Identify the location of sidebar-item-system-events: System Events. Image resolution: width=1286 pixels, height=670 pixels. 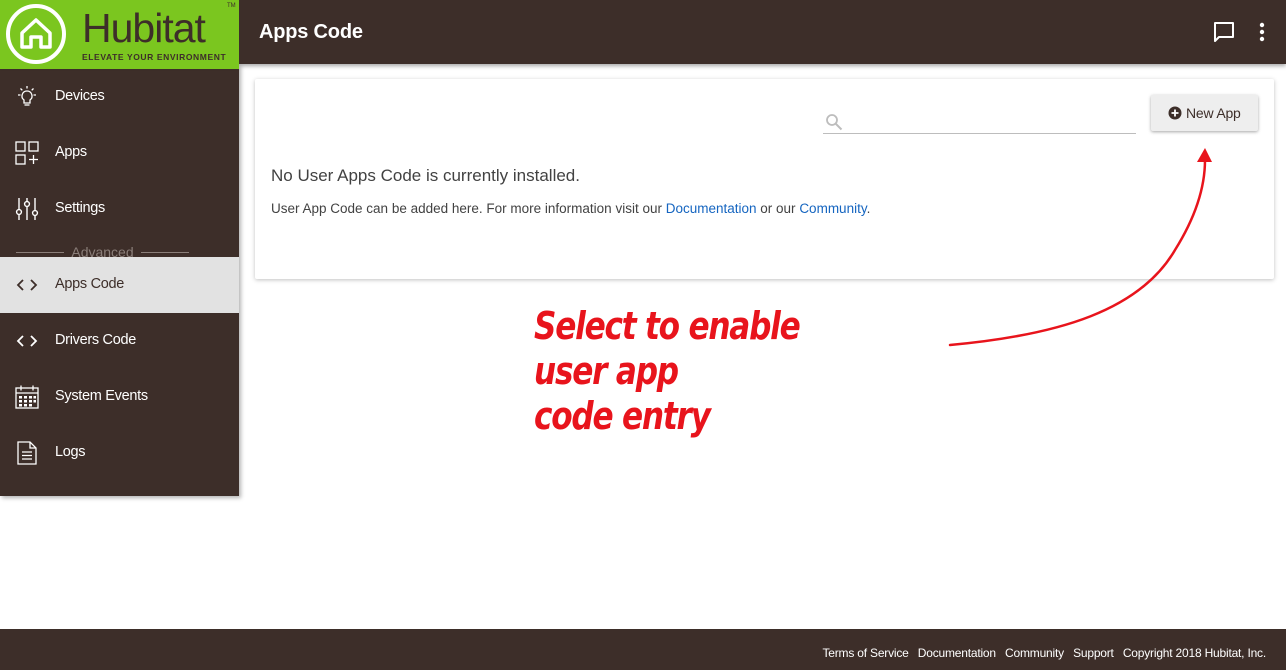
(119, 397).